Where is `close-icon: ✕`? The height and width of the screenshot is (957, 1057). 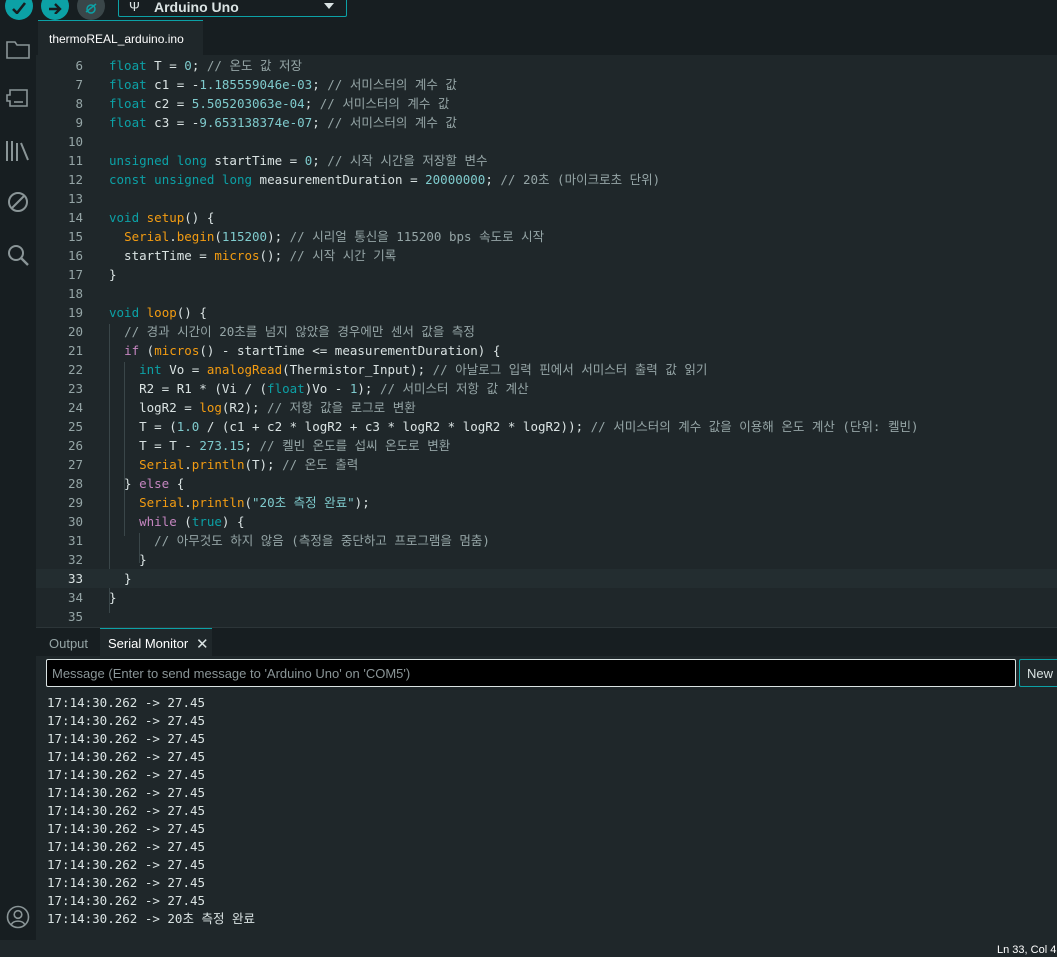 close-icon: ✕ is located at coordinates (202, 644).